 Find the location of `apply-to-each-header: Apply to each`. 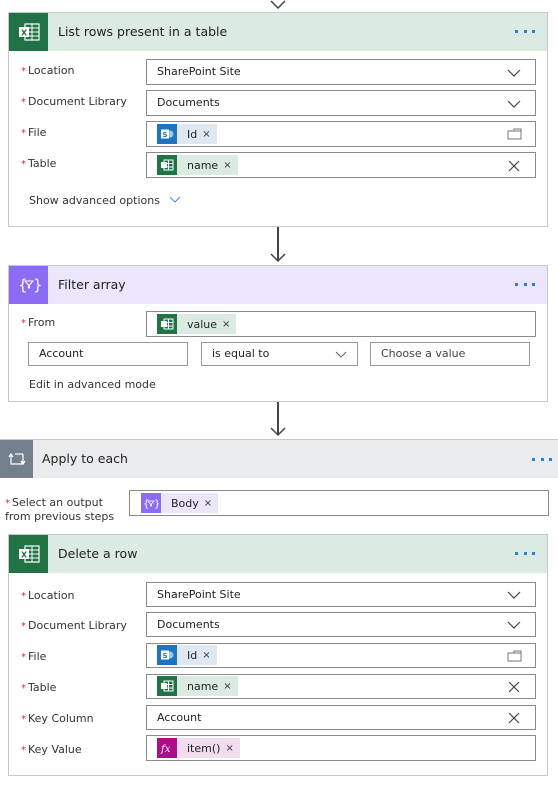

apply-to-each-header: Apply to each is located at coordinates (279, 458).